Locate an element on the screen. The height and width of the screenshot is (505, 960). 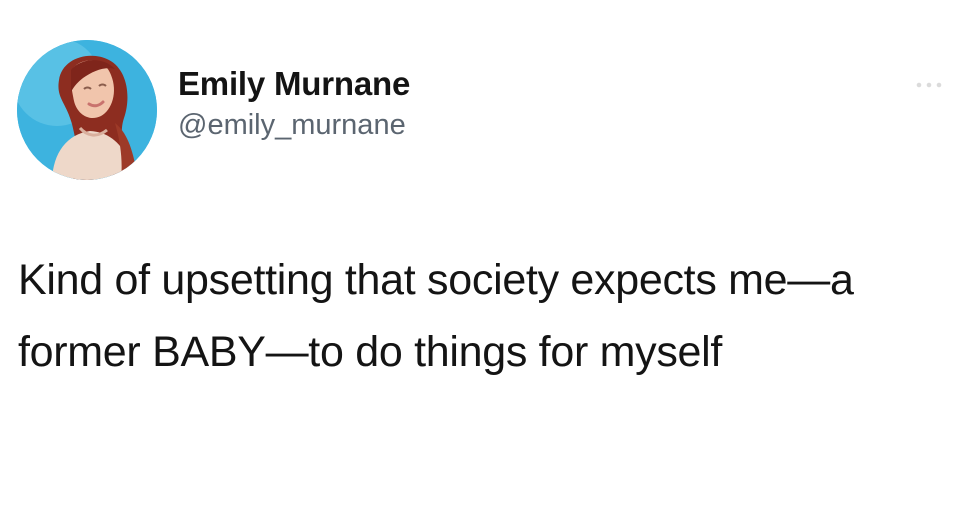
tweet-header: Emily Murnane @emily_murnane is located at coordinates (294, 103).